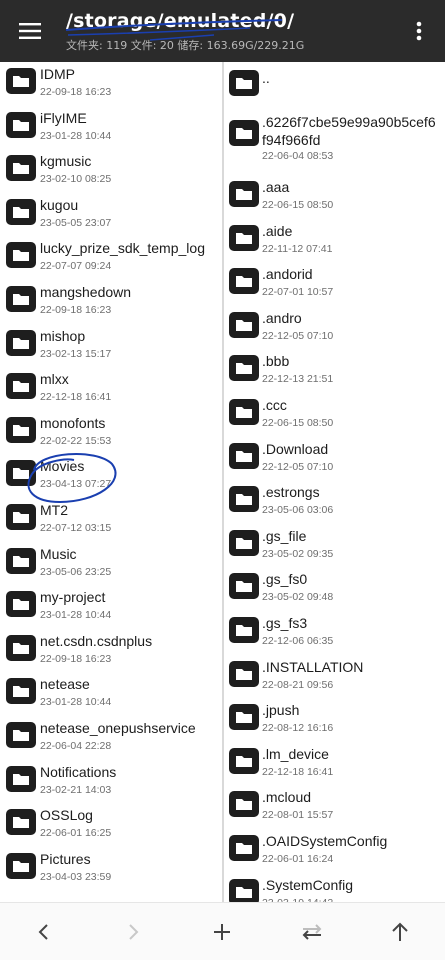  What do you see at coordinates (291, 492) in the screenshot?
I see `folder-name: .estrongs` at bounding box center [291, 492].